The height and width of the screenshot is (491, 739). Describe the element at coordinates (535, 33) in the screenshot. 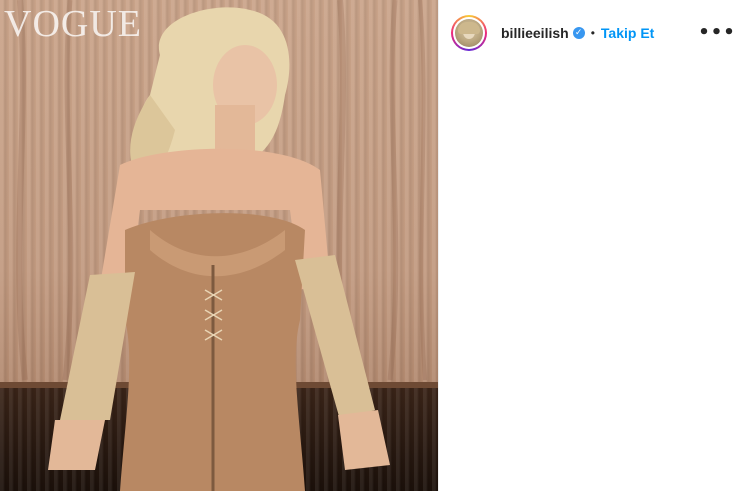

I see `username-link: billieeilish` at that location.